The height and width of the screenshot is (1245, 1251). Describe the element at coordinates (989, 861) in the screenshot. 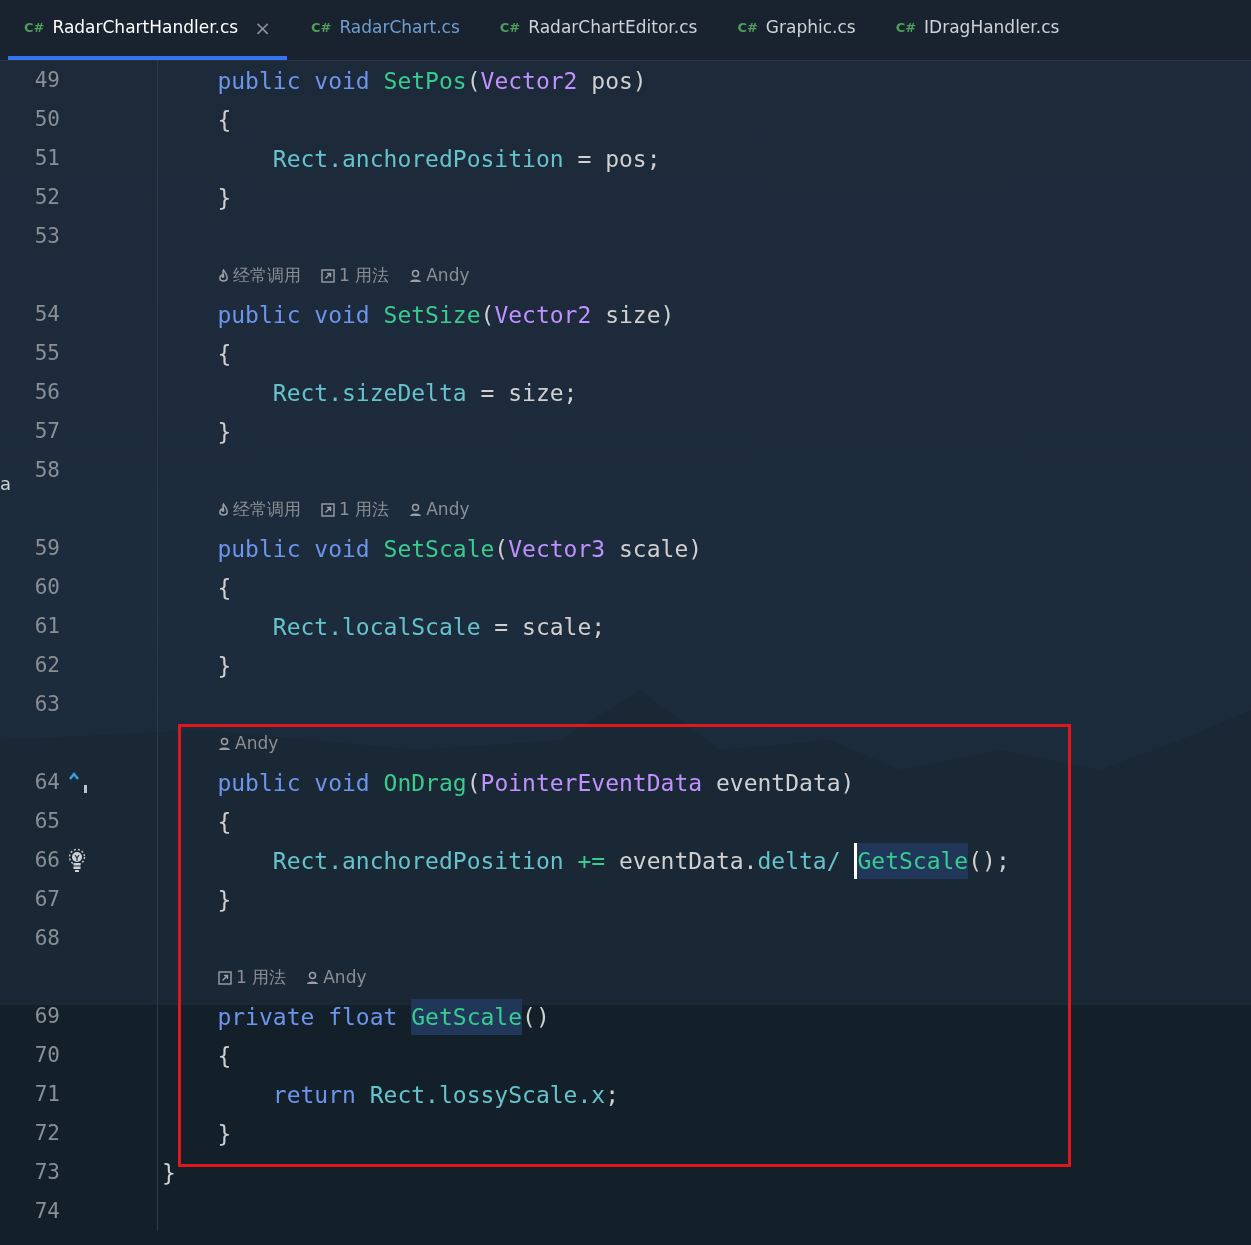

I see `code-token: ();` at that location.